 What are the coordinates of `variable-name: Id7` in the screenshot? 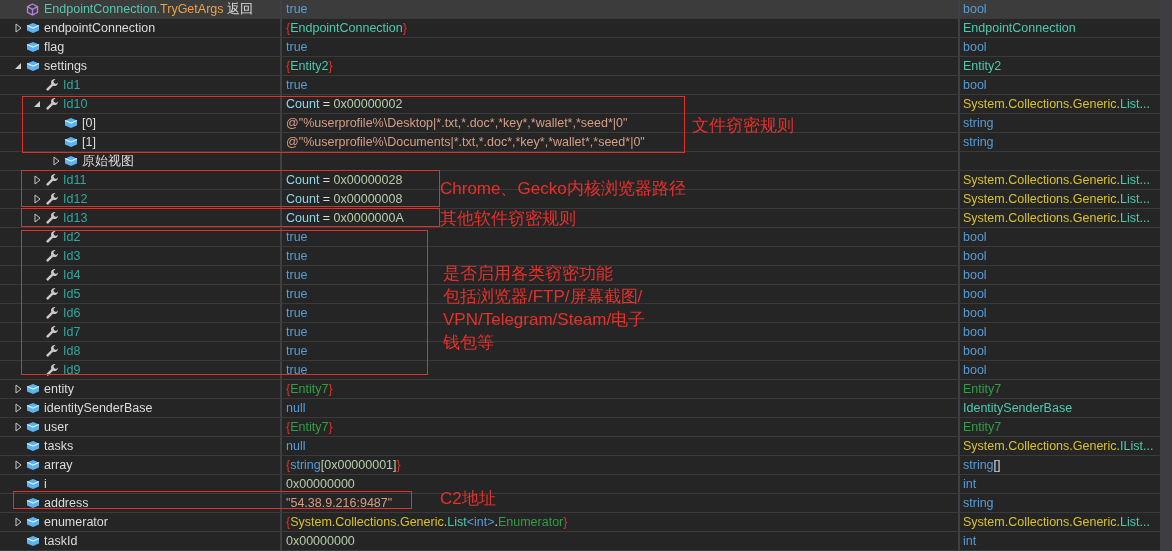 It's located at (72, 332).